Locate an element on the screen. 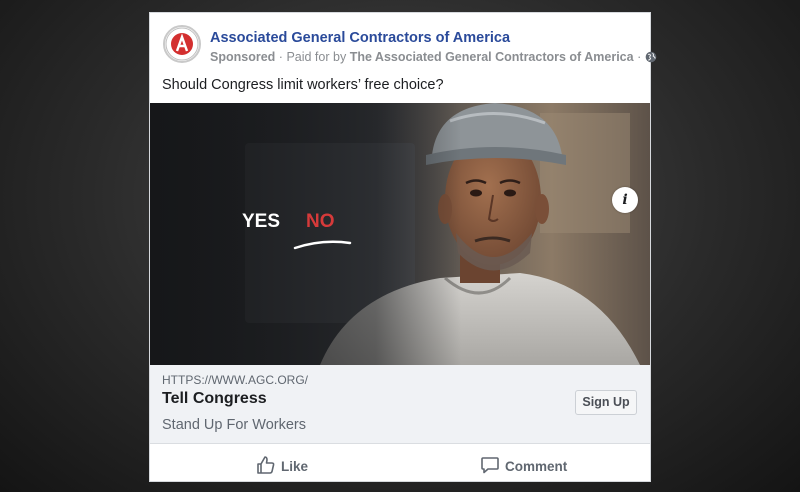 This screenshot has height=492, width=800. like-button: Like is located at coordinates (282, 465).